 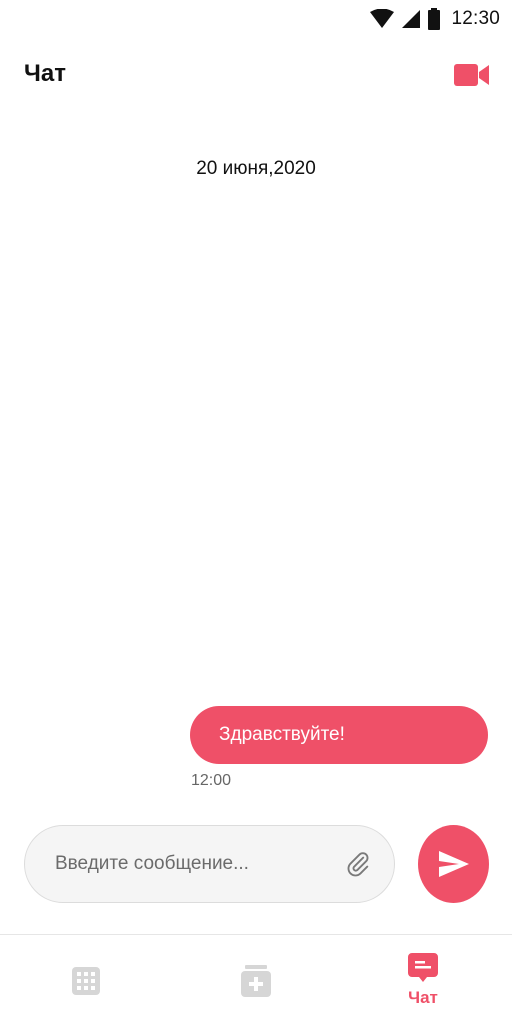 I want to click on header: Чат, so click(x=256, y=76).